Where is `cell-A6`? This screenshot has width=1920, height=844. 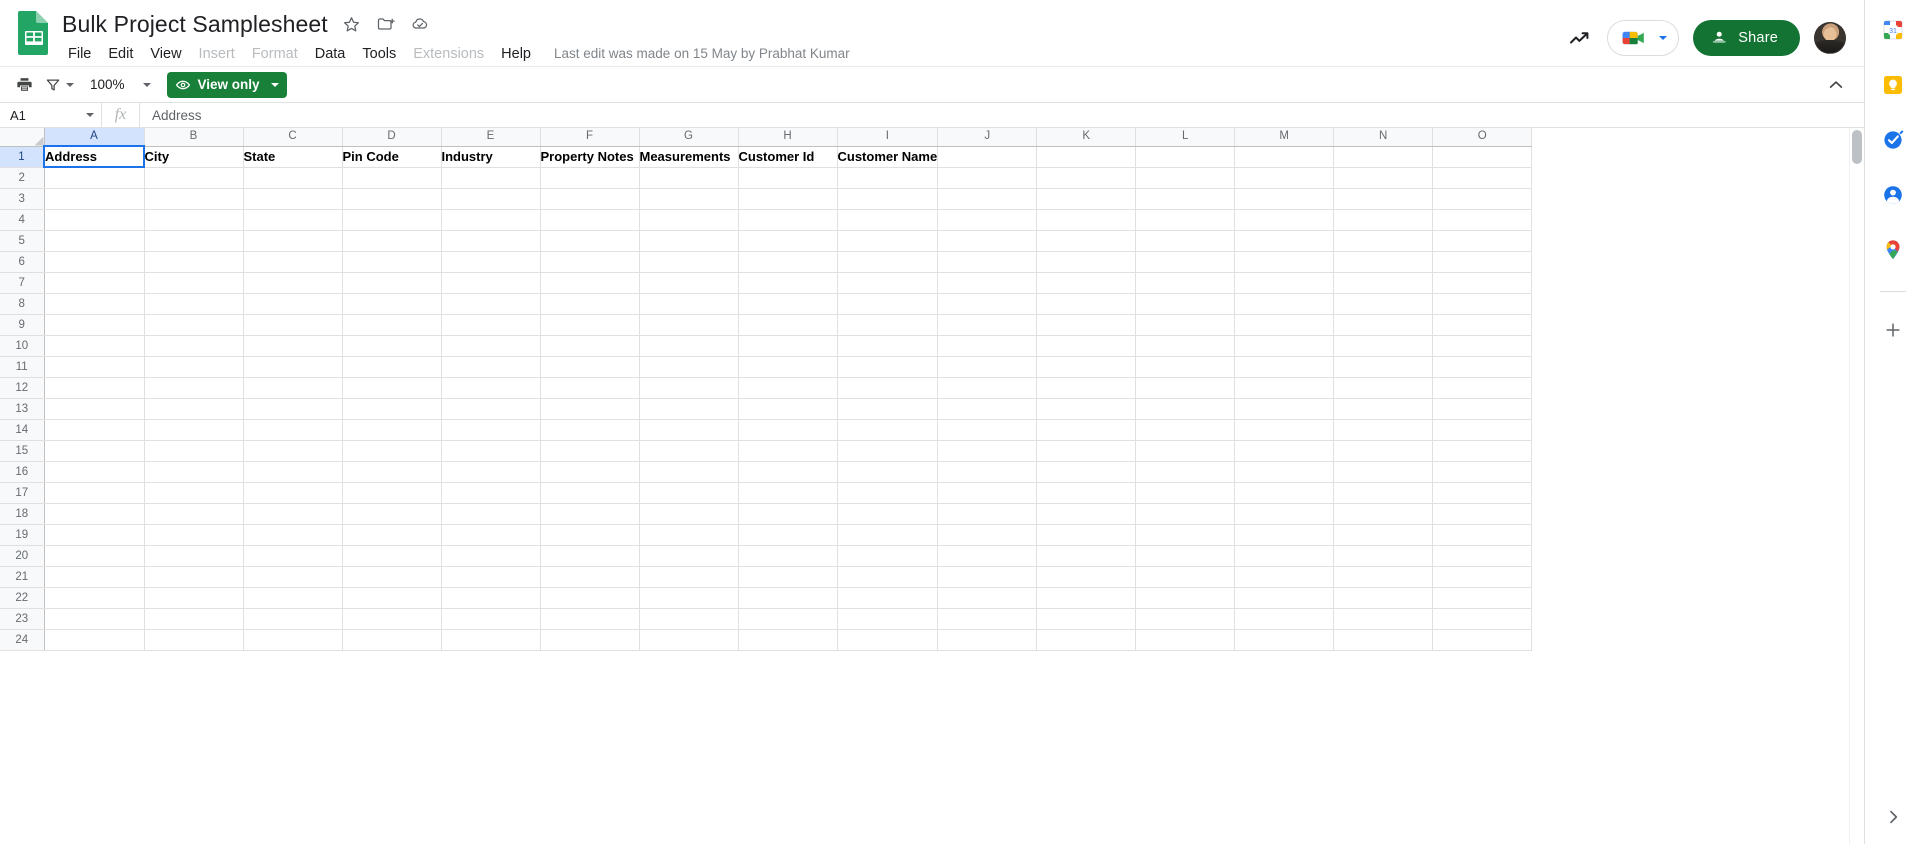 cell-A6 is located at coordinates (94, 262).